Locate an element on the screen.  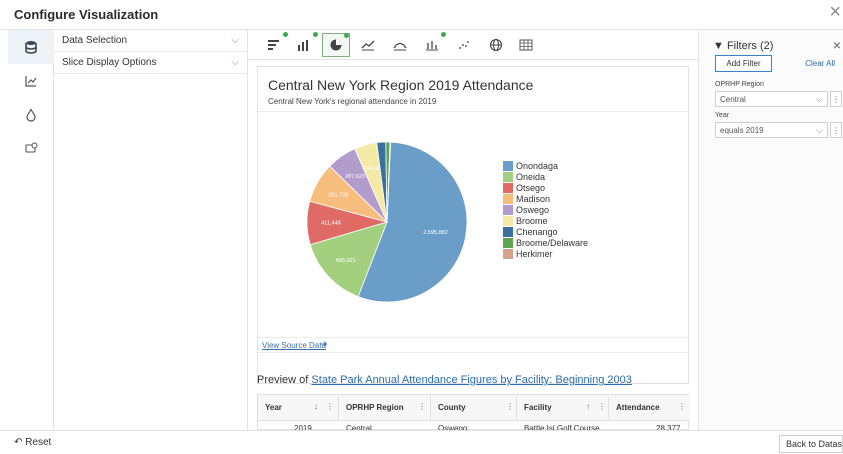
filter-select-year: equals 2019 ⌵ is located at coordinates (771, 130).